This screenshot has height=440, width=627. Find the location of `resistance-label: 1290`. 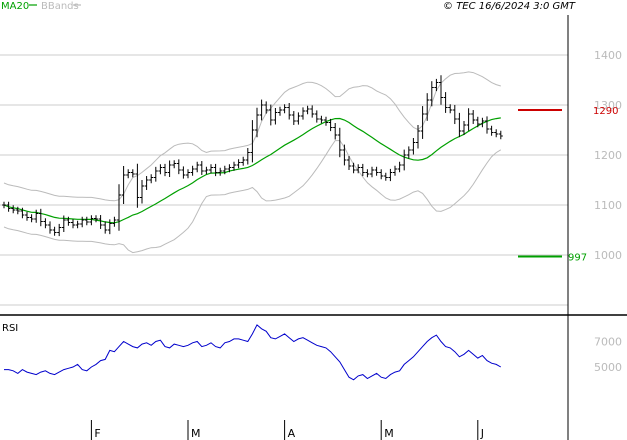

resistance-label: 1290 is located at coordinates (605, 111).